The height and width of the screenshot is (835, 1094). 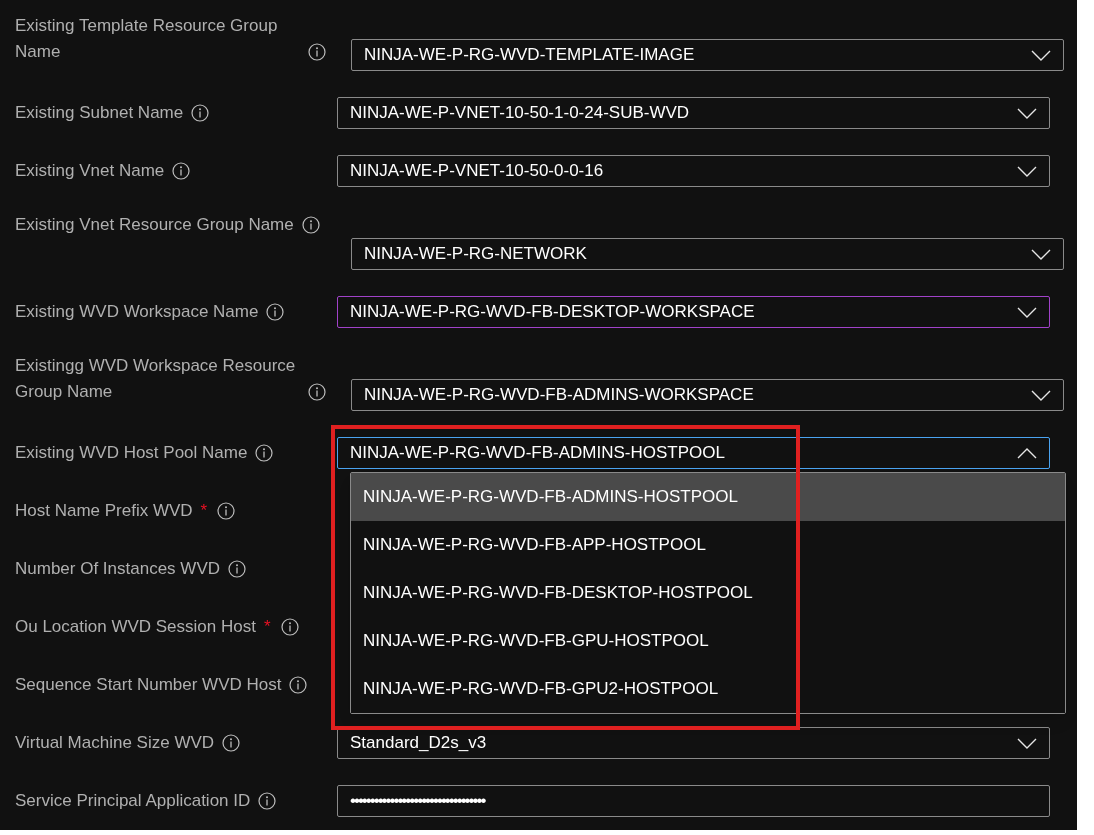 I want to click on dropdown-option: NINJA-WE-P-RG-WVD-FB-APP-HOSTPOOL, so click(x=708, y=545).